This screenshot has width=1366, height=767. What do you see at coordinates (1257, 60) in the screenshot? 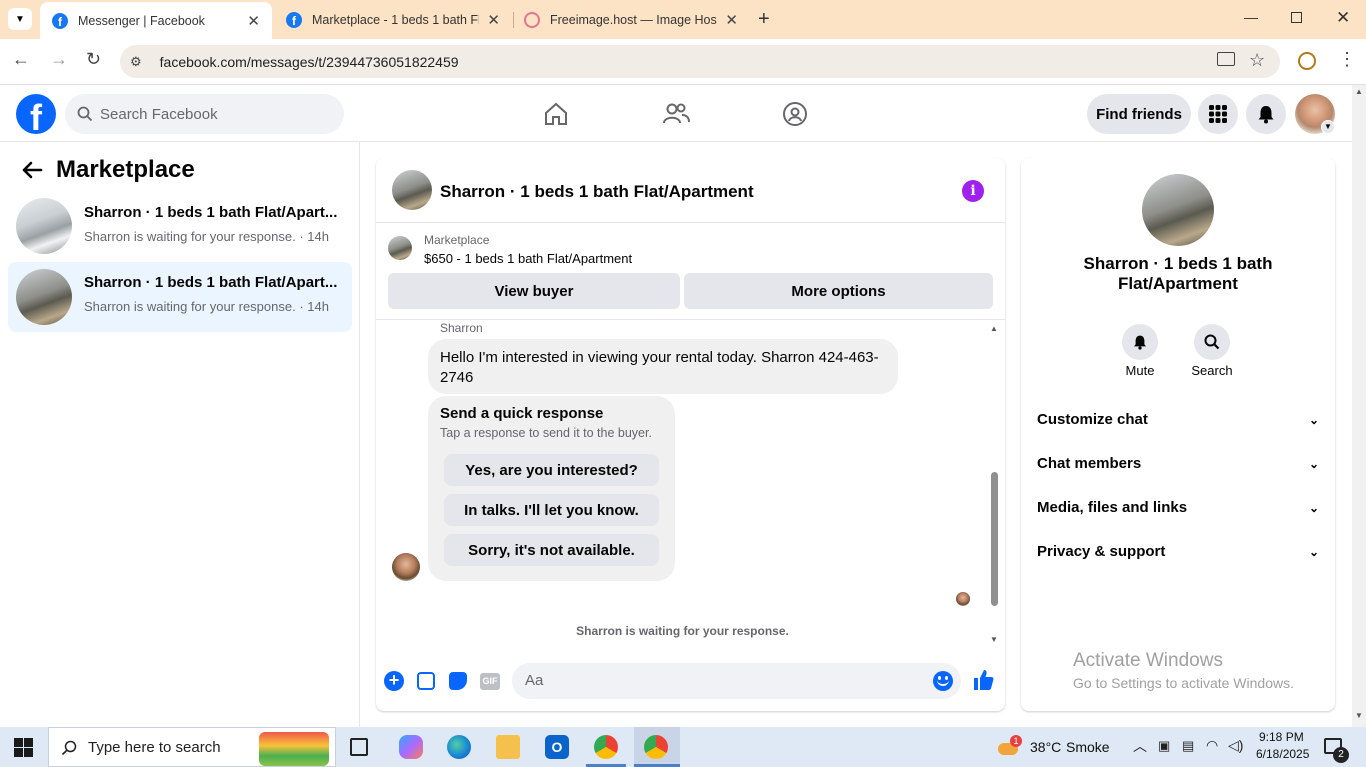
I see `bookmark-star-icon: ☆` at bounding box center [1257, 60].